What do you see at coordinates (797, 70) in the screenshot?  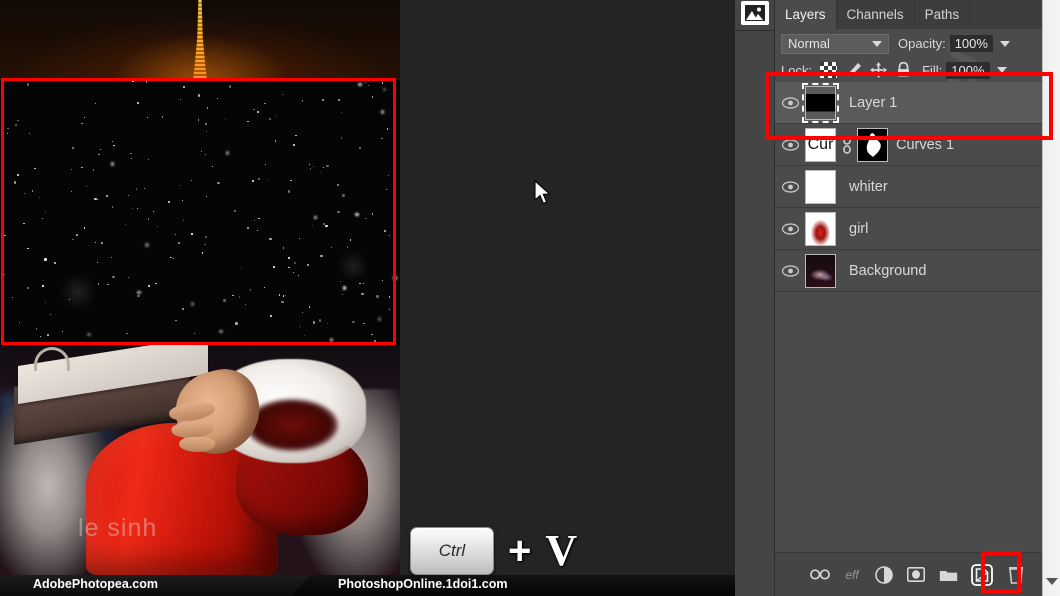 I see `lock-label: Lock:` at bounding box center [797, 70].